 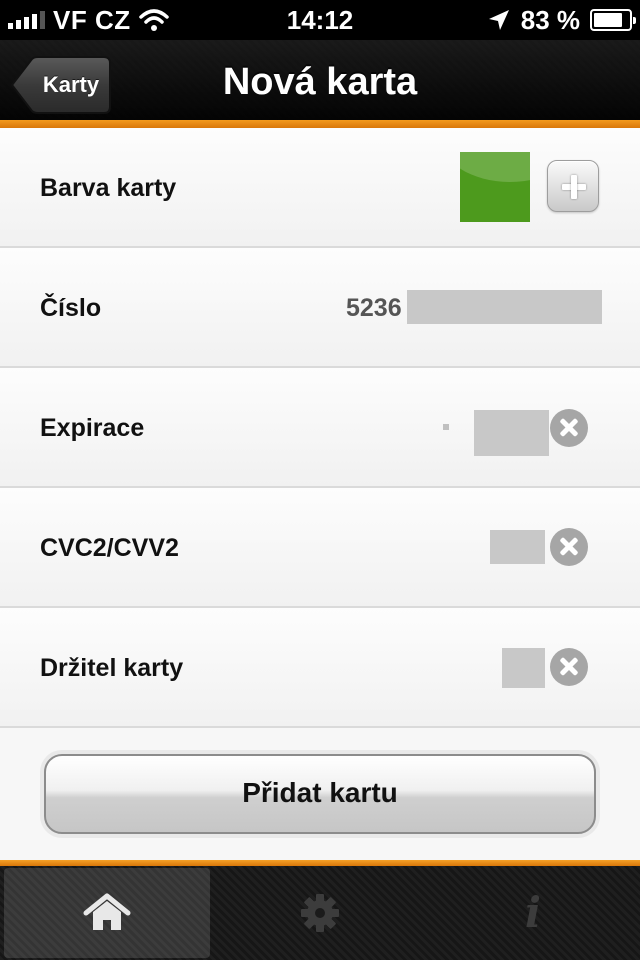 I want to click on tab-home, so click(x=107, y=913).